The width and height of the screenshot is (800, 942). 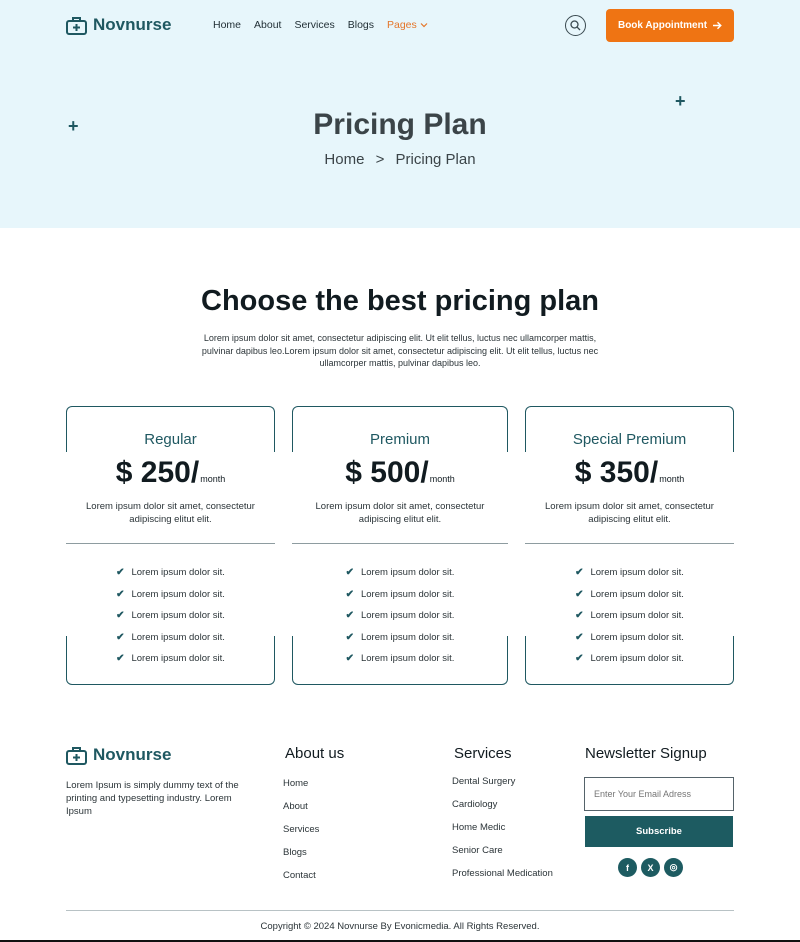 What do you see at coordinates (301, 858) in the screenshot?
I see `footer-link-blogs: Blogs` at bounding box center [301, 858].